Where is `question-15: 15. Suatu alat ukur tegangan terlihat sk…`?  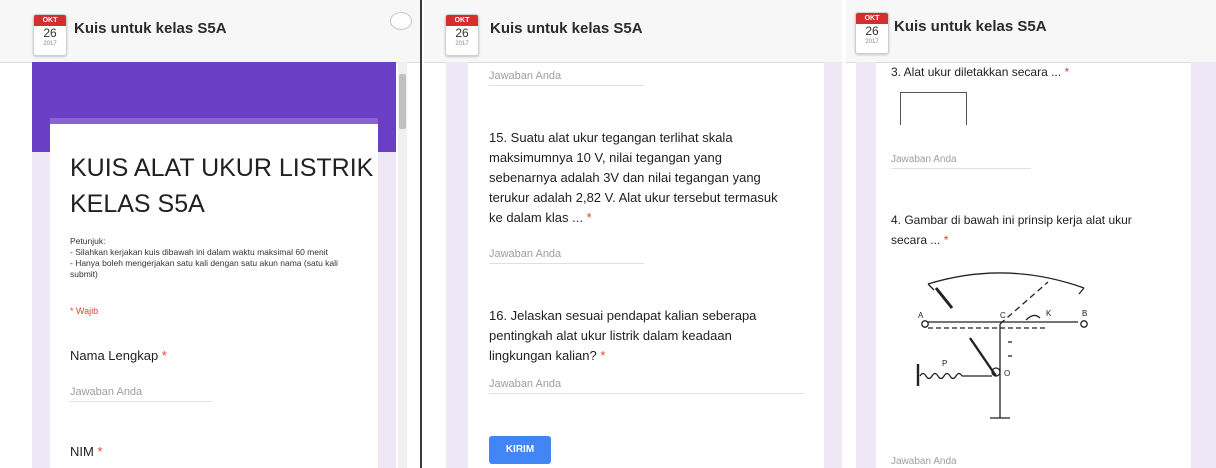
question-15: 15. Suatu alat ukur tegangan terlihat sk… is located at coordinates (654, 178).